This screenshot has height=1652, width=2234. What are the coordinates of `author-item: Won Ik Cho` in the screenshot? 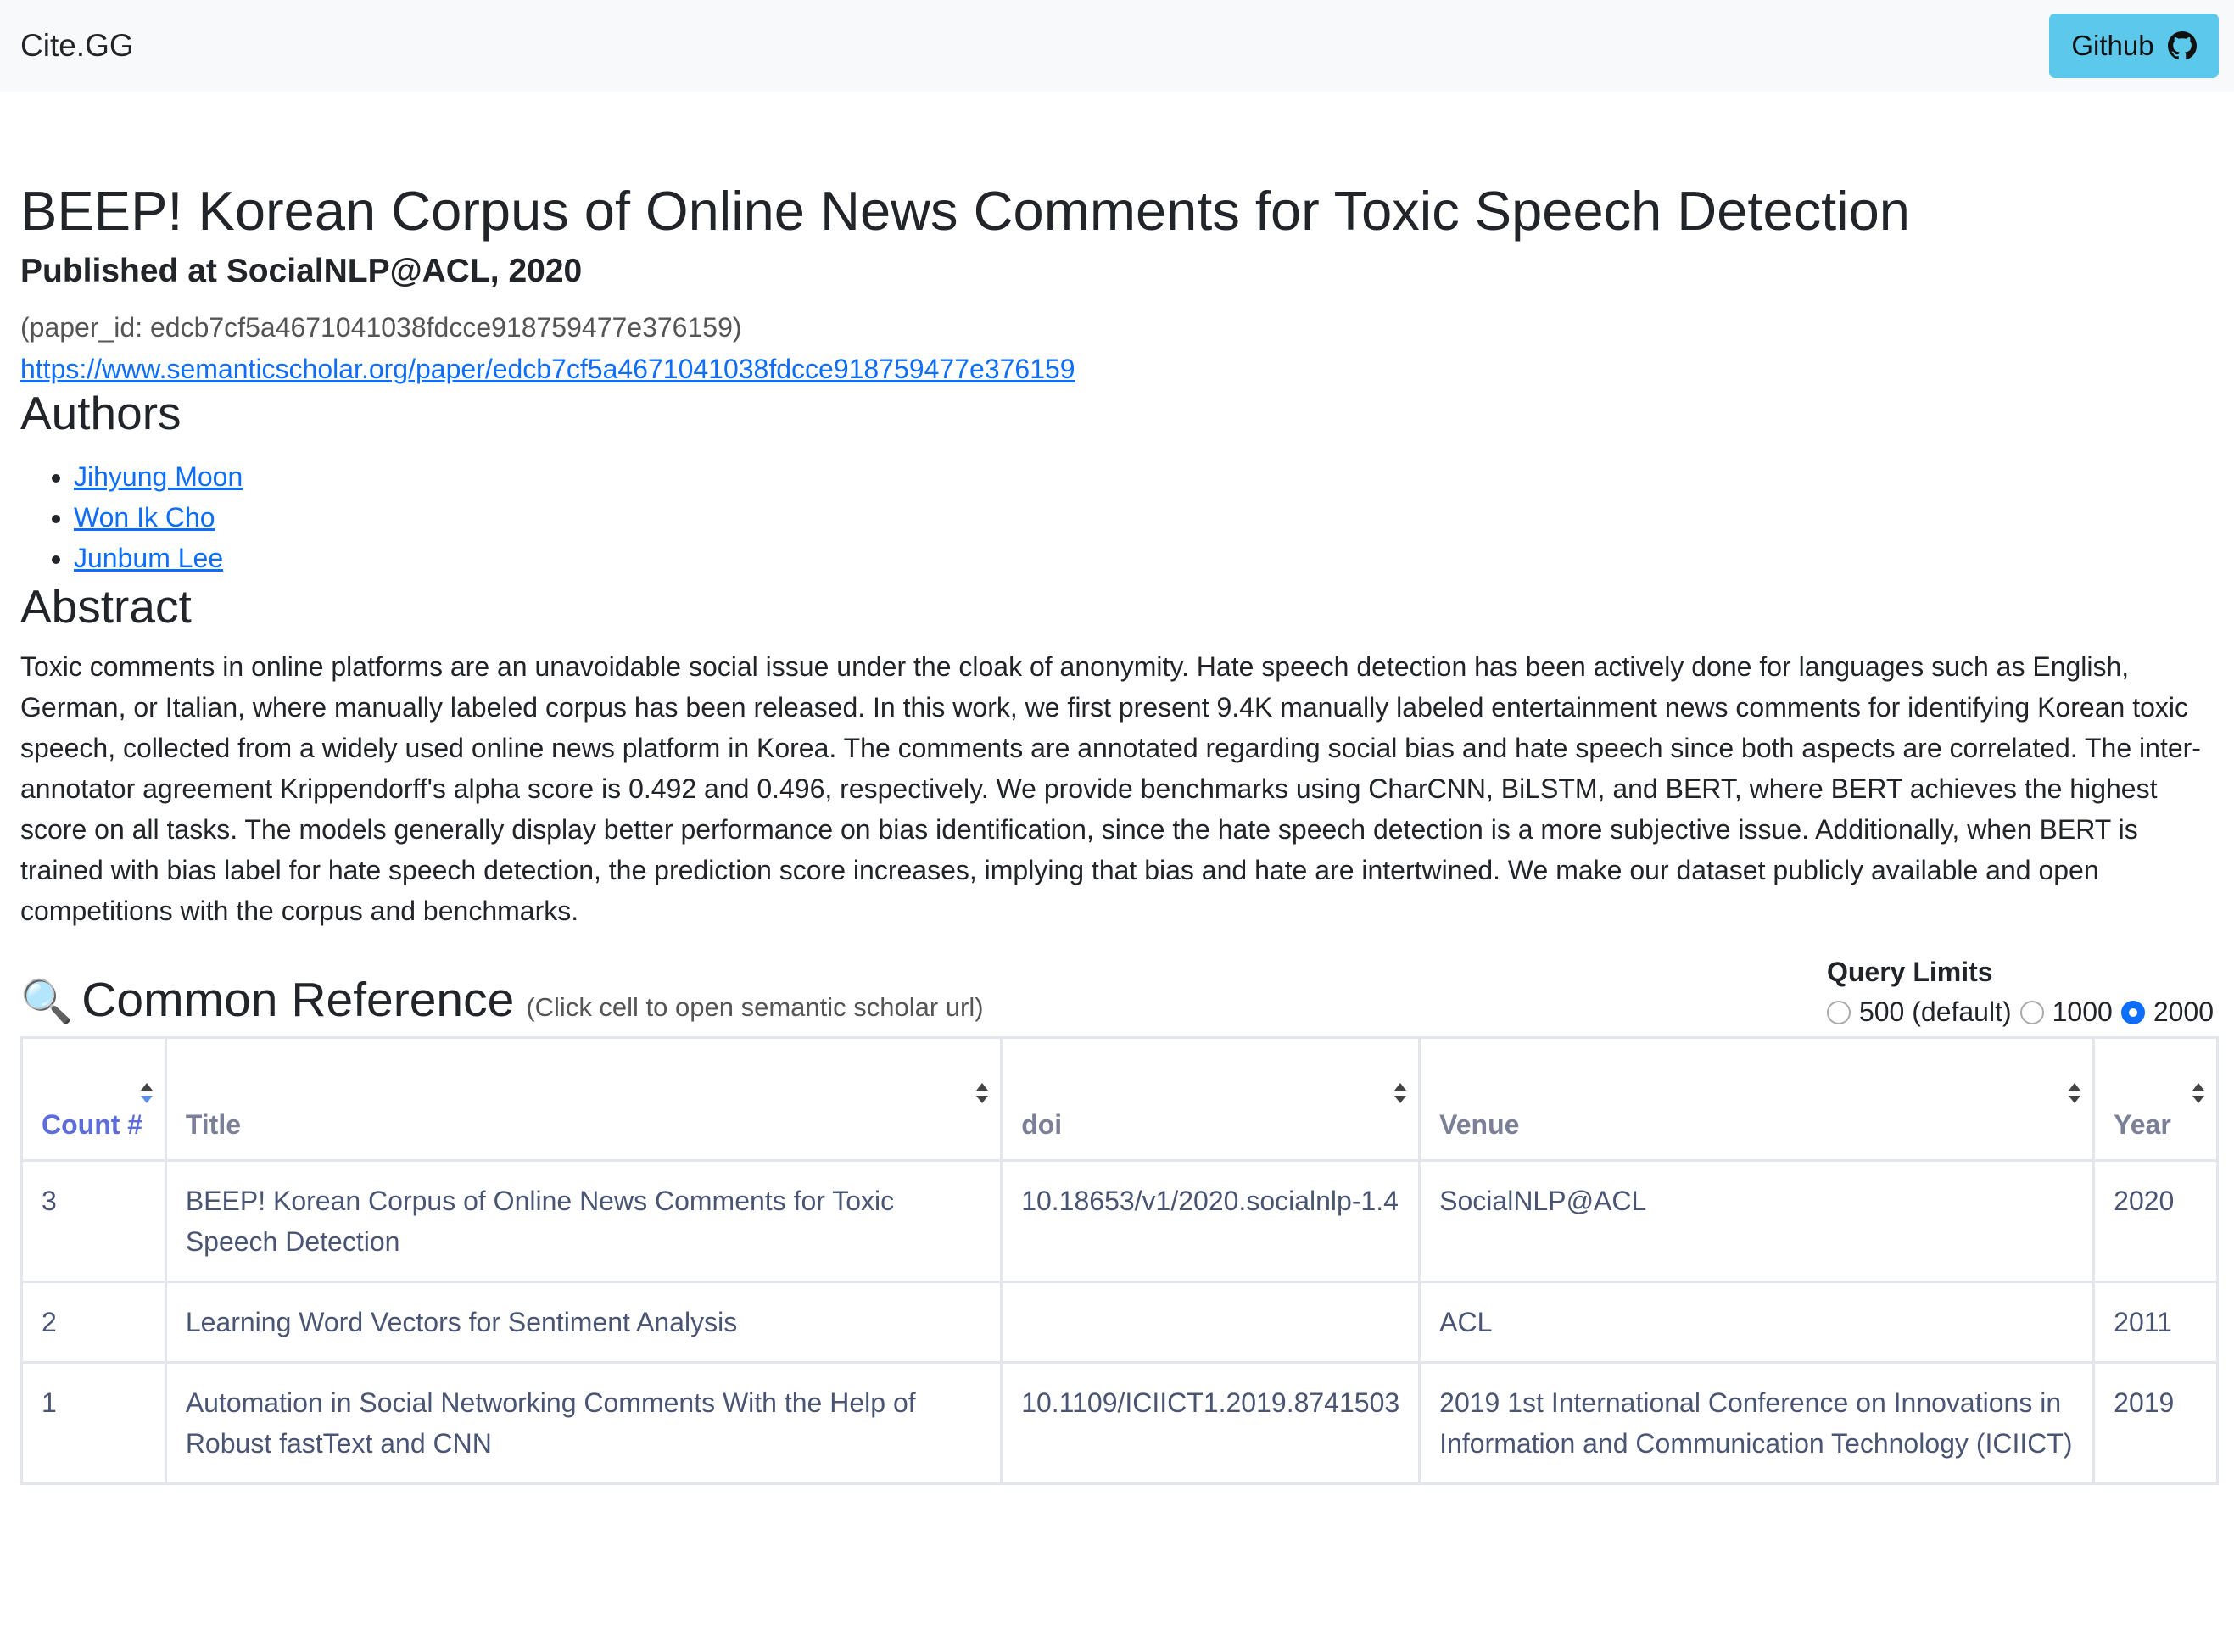 It's located at (1144, 517).